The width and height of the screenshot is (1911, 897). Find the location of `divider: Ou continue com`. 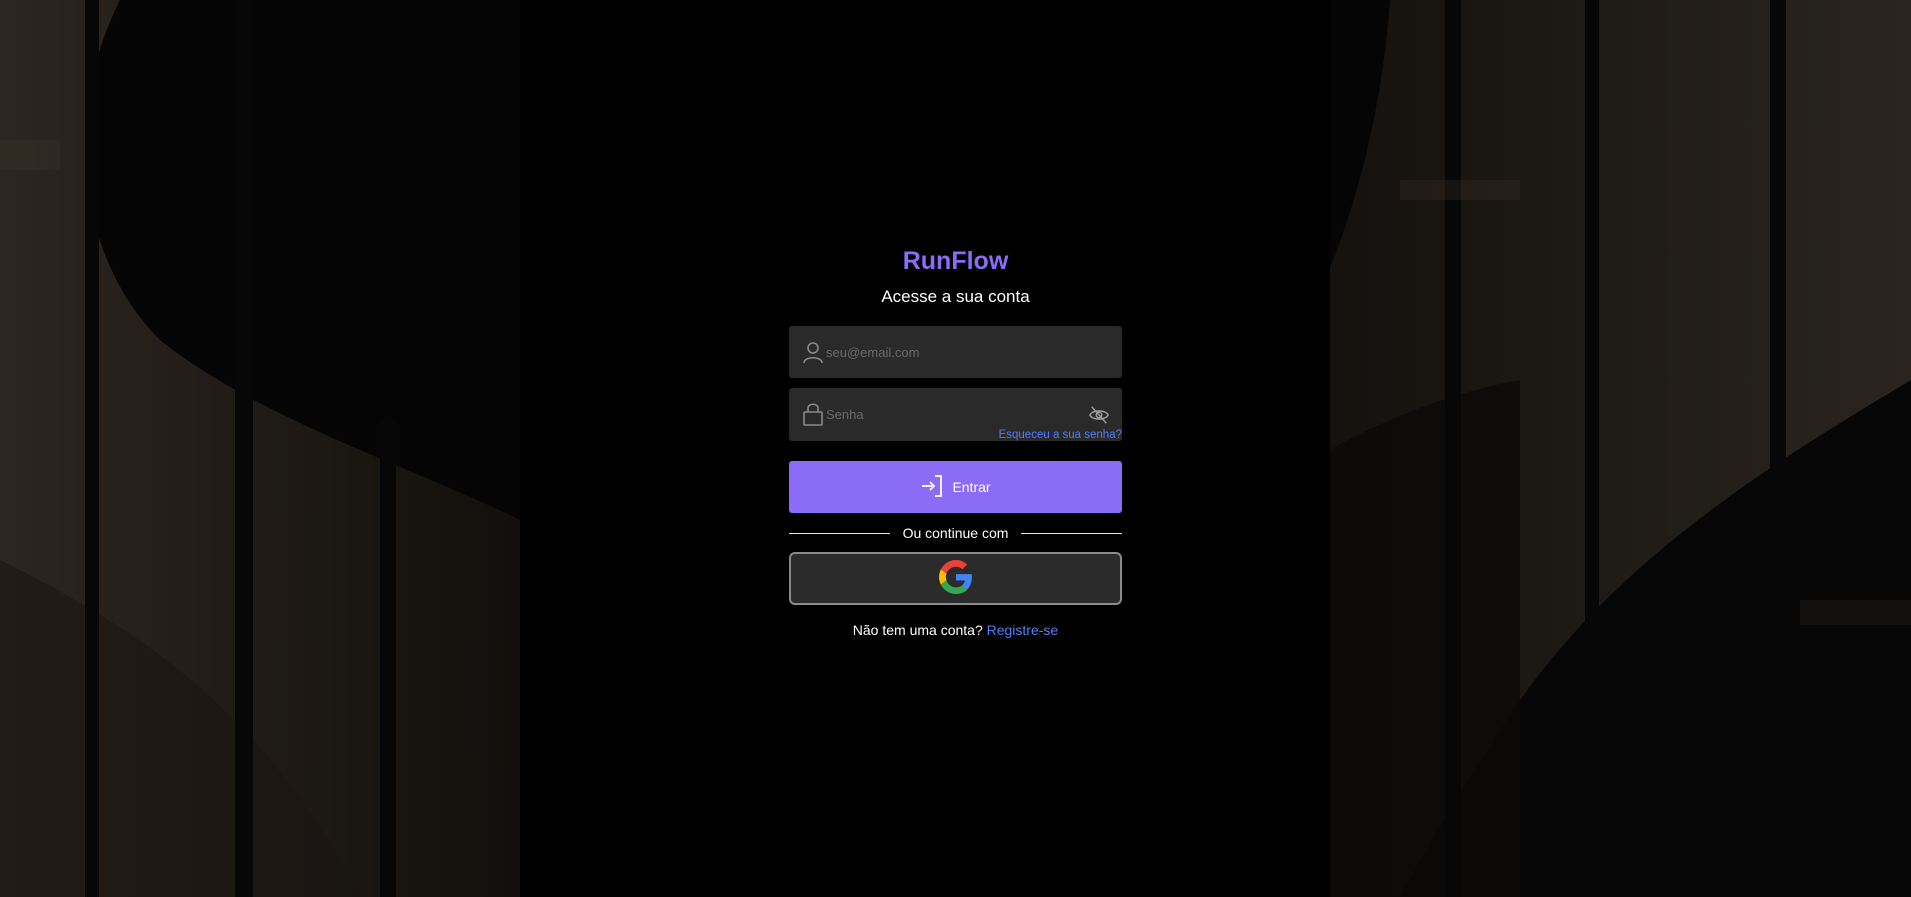

divider: Ou continue com is located at coordinates (955, 533).